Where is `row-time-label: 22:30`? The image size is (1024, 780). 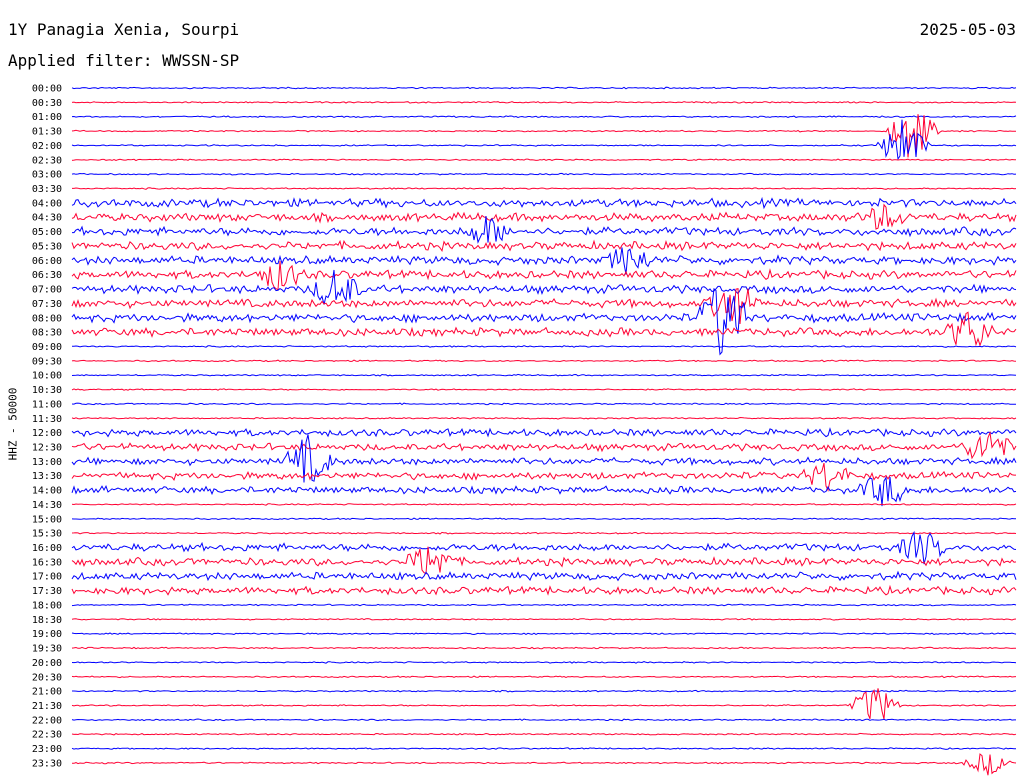 row-time-label: 22:30 is located at coordinates (47, 735).